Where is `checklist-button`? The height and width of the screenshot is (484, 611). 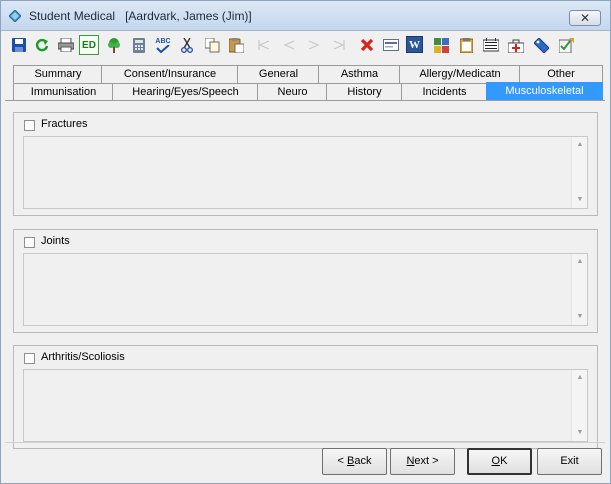 checklist-button is located at coordinates (566, 45).